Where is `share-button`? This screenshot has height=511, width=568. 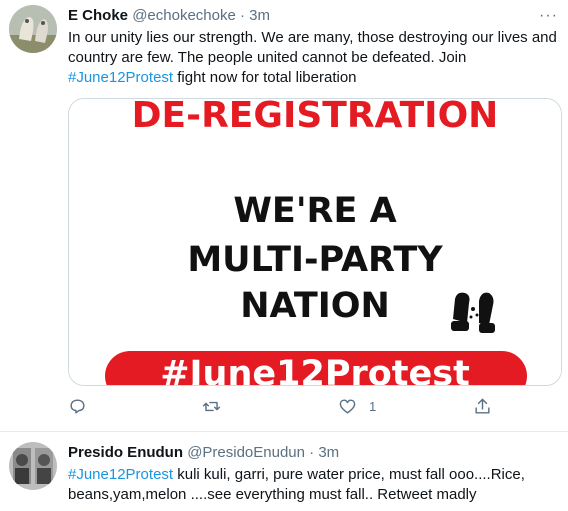
share-button is located at coordinates (482, 406).